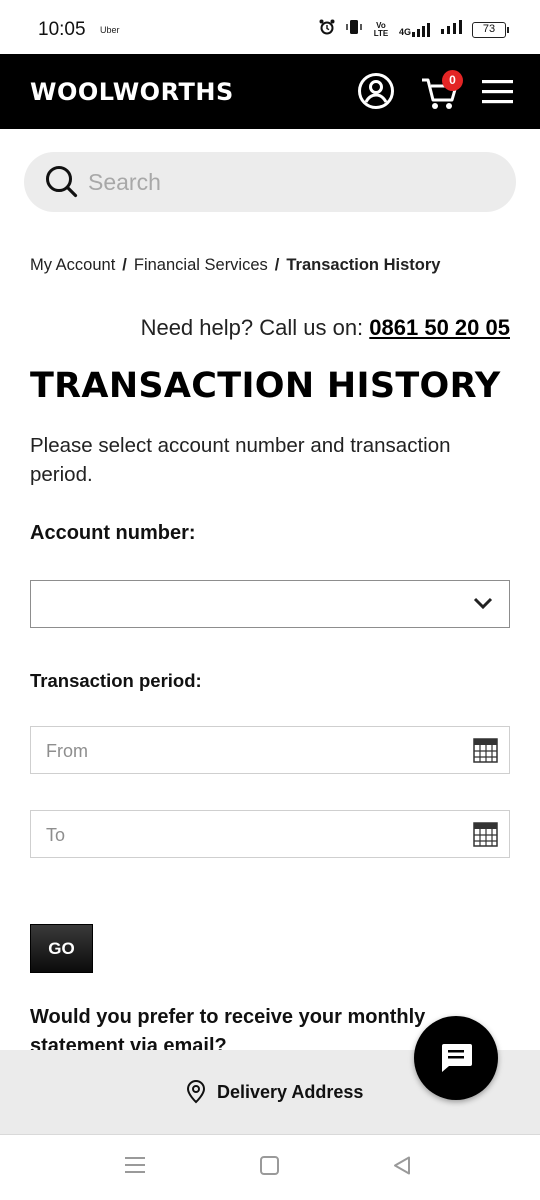 Image resolution: width=540 pixels, height=1200 pixels. Describe the element at coordinates (363, 265) in the screenshot. I see `breadcrumb-transaction-history: Transaction History` at that location.